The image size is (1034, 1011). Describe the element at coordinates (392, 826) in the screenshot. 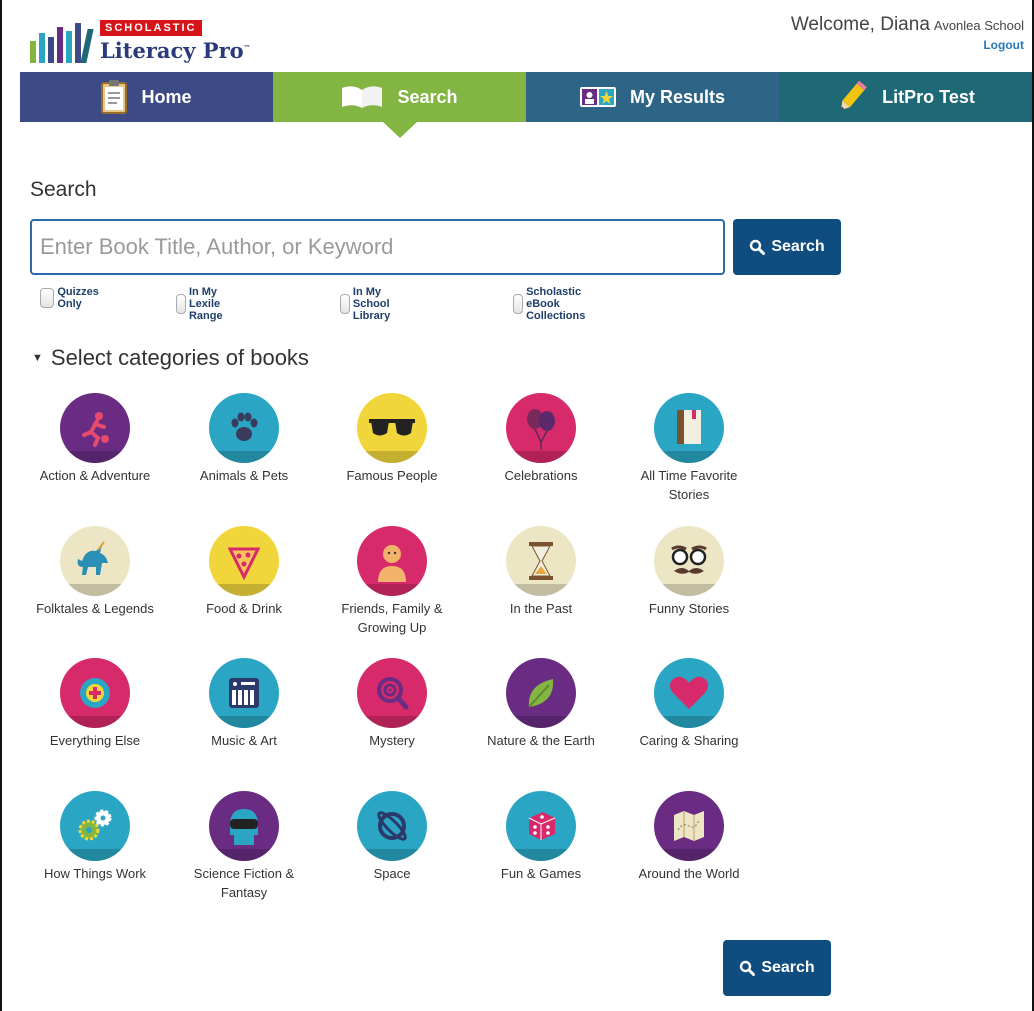

I see `planet-icon` at that location.